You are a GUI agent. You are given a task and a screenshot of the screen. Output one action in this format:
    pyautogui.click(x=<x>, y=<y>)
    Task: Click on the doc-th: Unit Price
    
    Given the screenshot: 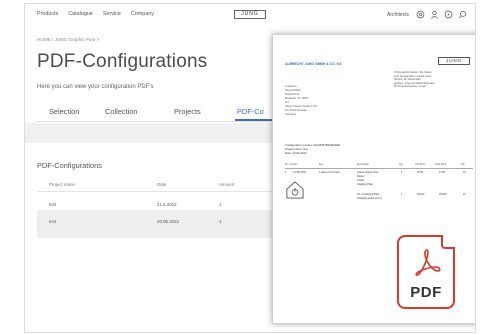 What is the action you would take?
    pyautogui.click(x=420, y=164)
    